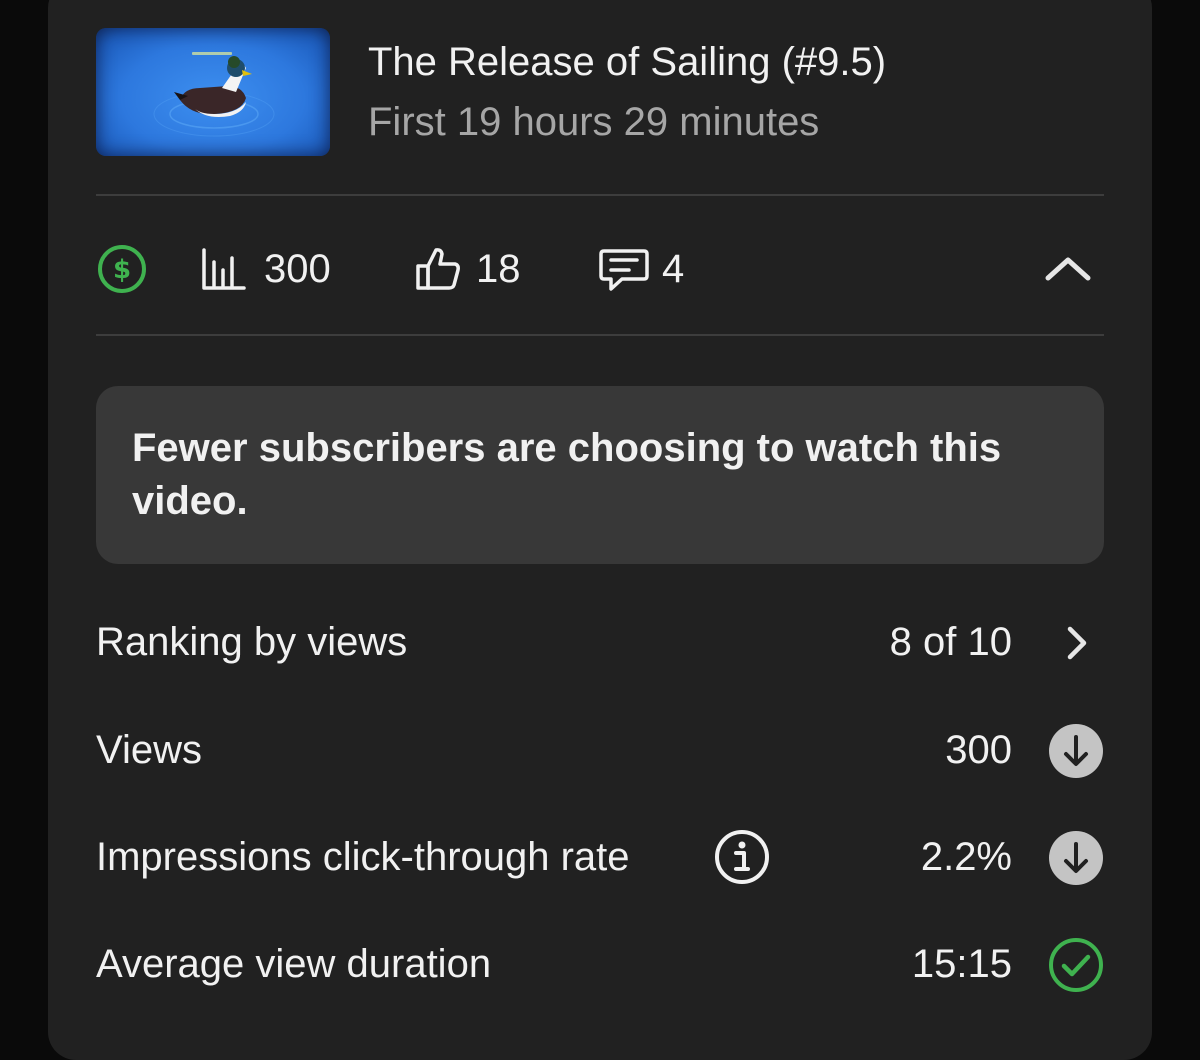 This screenshot has width=1200, height=1060. What do you see at coordinates (600, 964) in the screenshot?
I see `metric-row-avg-duration: Average view duration 15:15` at bounding box center [600, 964].